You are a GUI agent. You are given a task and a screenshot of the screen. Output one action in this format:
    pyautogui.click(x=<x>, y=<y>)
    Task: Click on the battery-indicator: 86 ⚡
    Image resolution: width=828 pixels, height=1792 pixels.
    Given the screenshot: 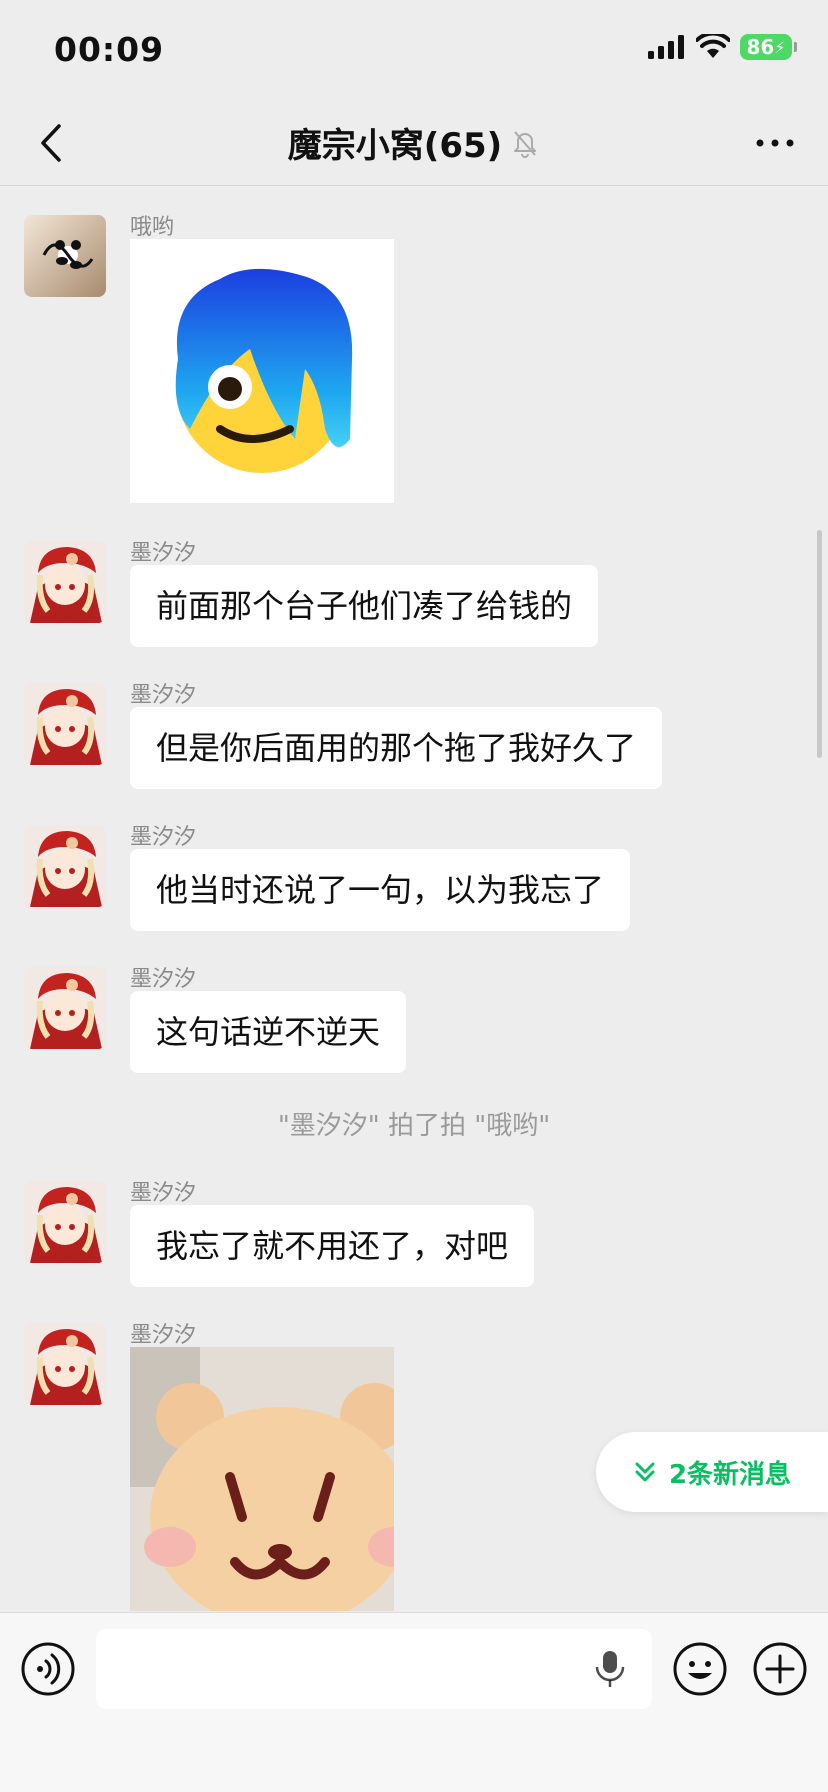 What is the action you would take?
    pyautogui.click(x=768, y=47)
    